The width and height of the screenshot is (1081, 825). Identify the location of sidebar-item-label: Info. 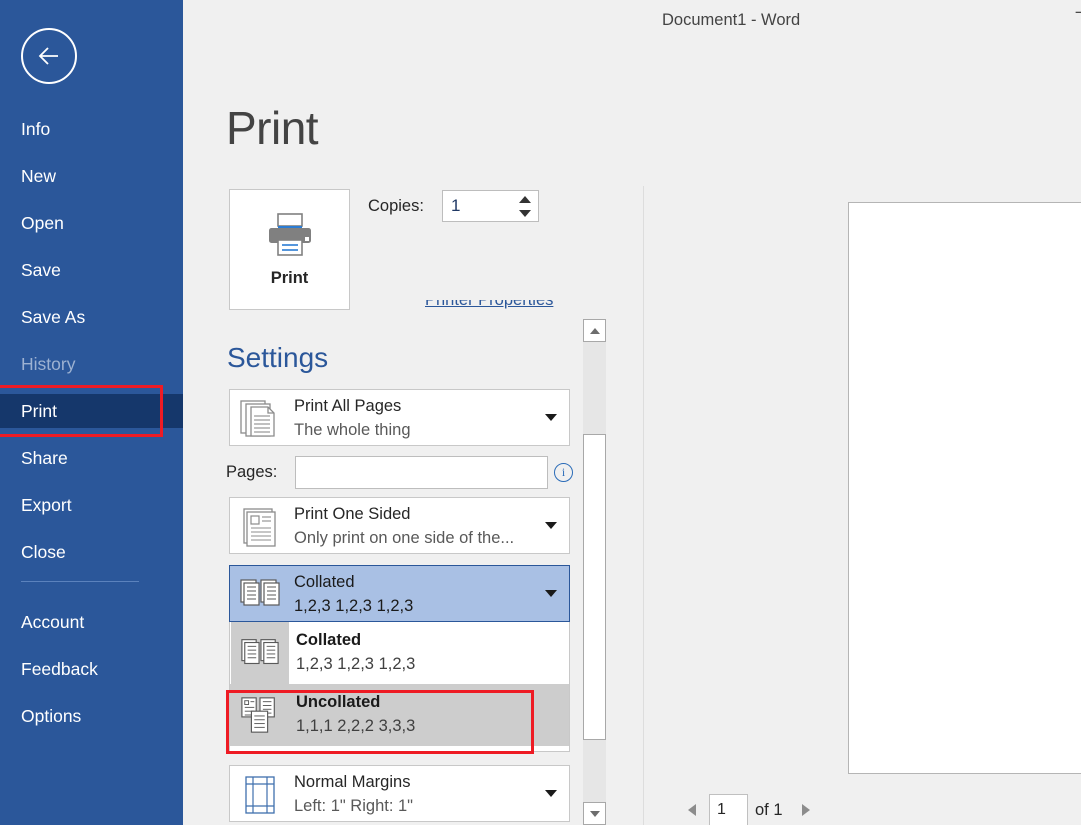
(36, 128).